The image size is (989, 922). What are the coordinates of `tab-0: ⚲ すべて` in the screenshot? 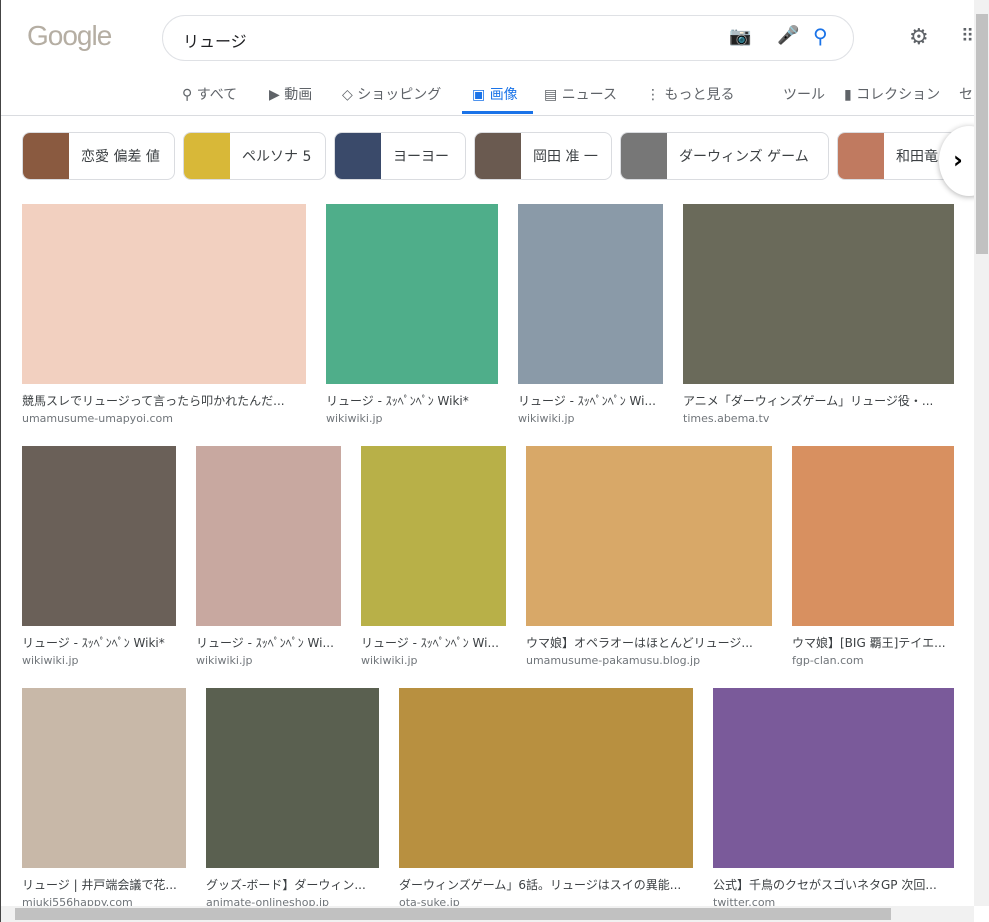 It's located at (209, 94).